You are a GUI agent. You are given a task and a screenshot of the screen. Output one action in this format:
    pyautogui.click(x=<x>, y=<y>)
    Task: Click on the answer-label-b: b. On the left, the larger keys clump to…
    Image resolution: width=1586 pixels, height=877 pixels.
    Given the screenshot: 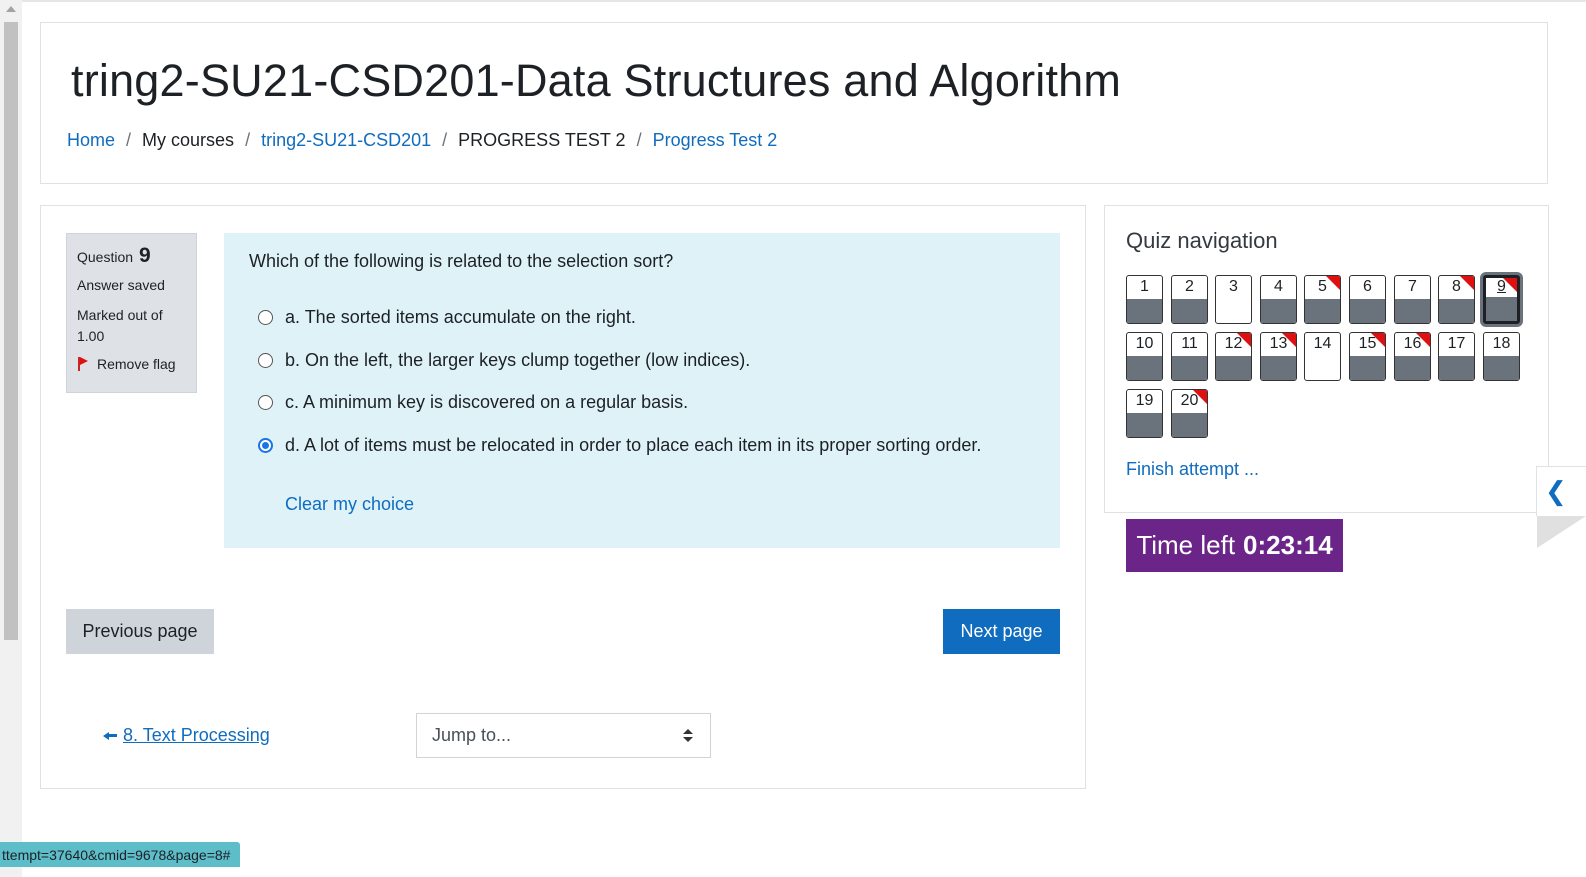 What is the action you would take?
    pyautogui.click(x=518, y=360)
    